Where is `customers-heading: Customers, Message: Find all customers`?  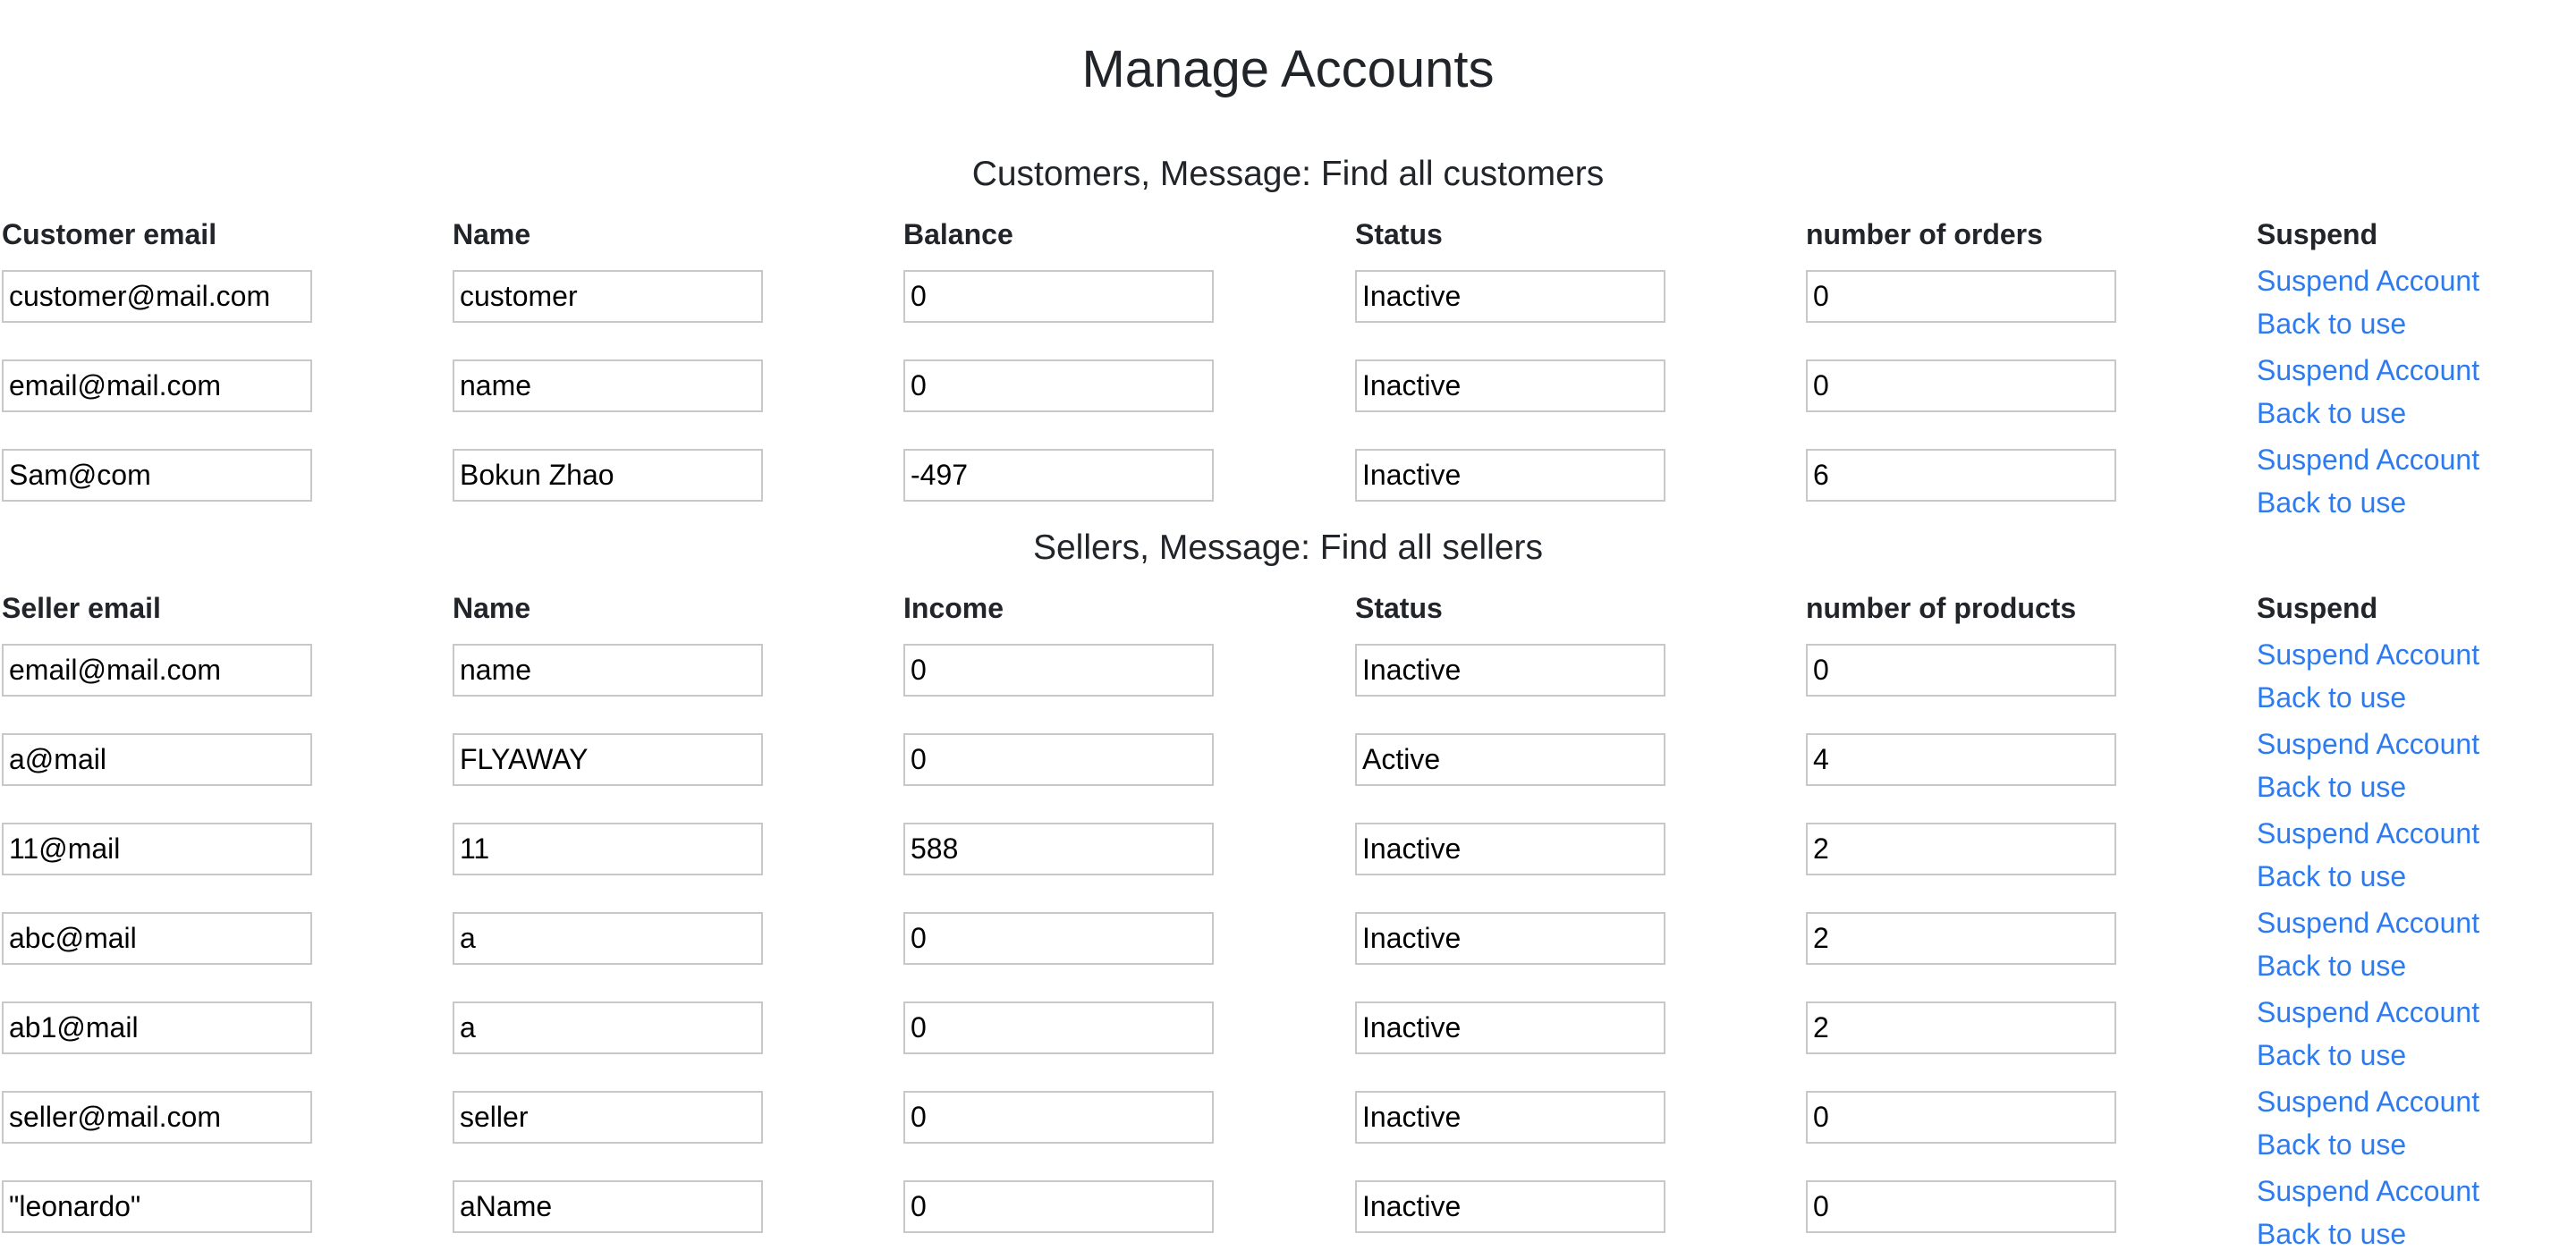 customers-heading: Customers, Message: Find all customers is located at coordinates (1288, 174).